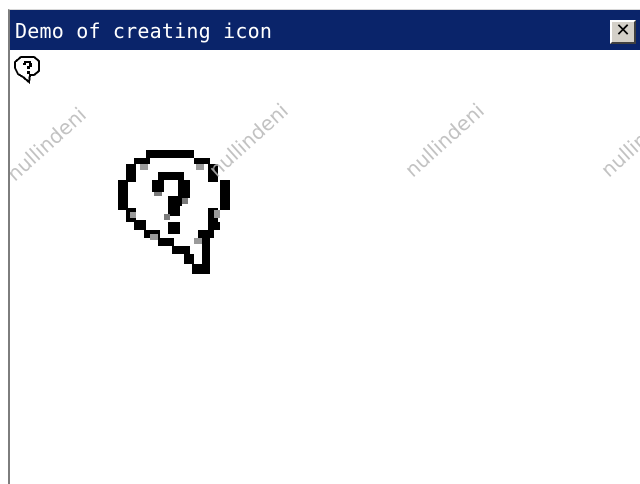 The width and height of the screenshot is (640, 484). What do you see at coordinates (27, 70) in the screenshot?
I see `small-help-bubble-icon` at bounding box center [27, 70].